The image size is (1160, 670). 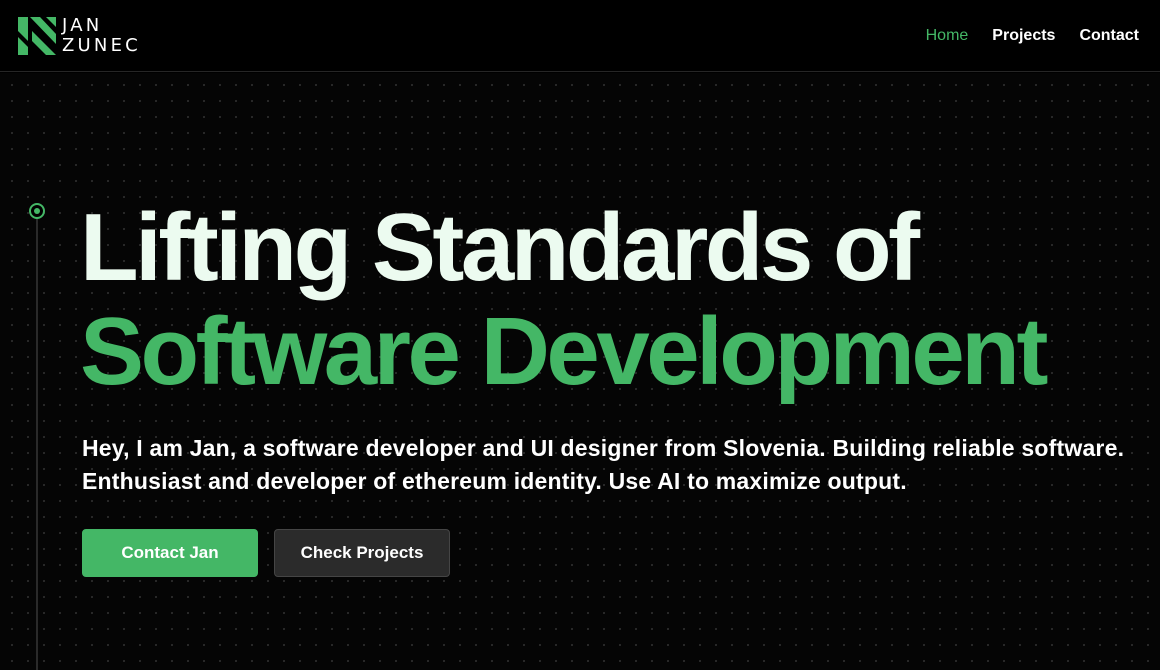 What do you see at coordinates (947, 36) in the screenshot?
I see `nav-home: Home` at bounding box center [947, 36].